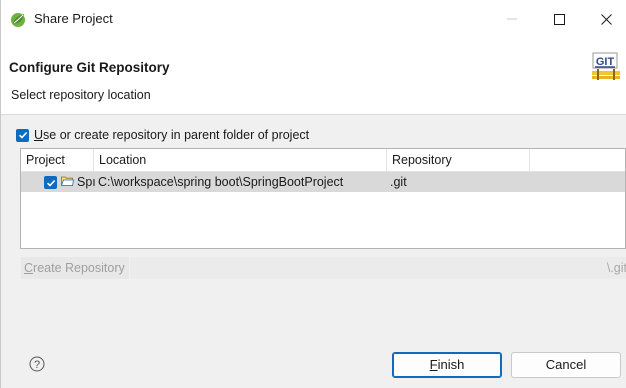  Describe the element at coordinates (433, 364) in the screenshot. I see `mnemonic-f: F` at that location.